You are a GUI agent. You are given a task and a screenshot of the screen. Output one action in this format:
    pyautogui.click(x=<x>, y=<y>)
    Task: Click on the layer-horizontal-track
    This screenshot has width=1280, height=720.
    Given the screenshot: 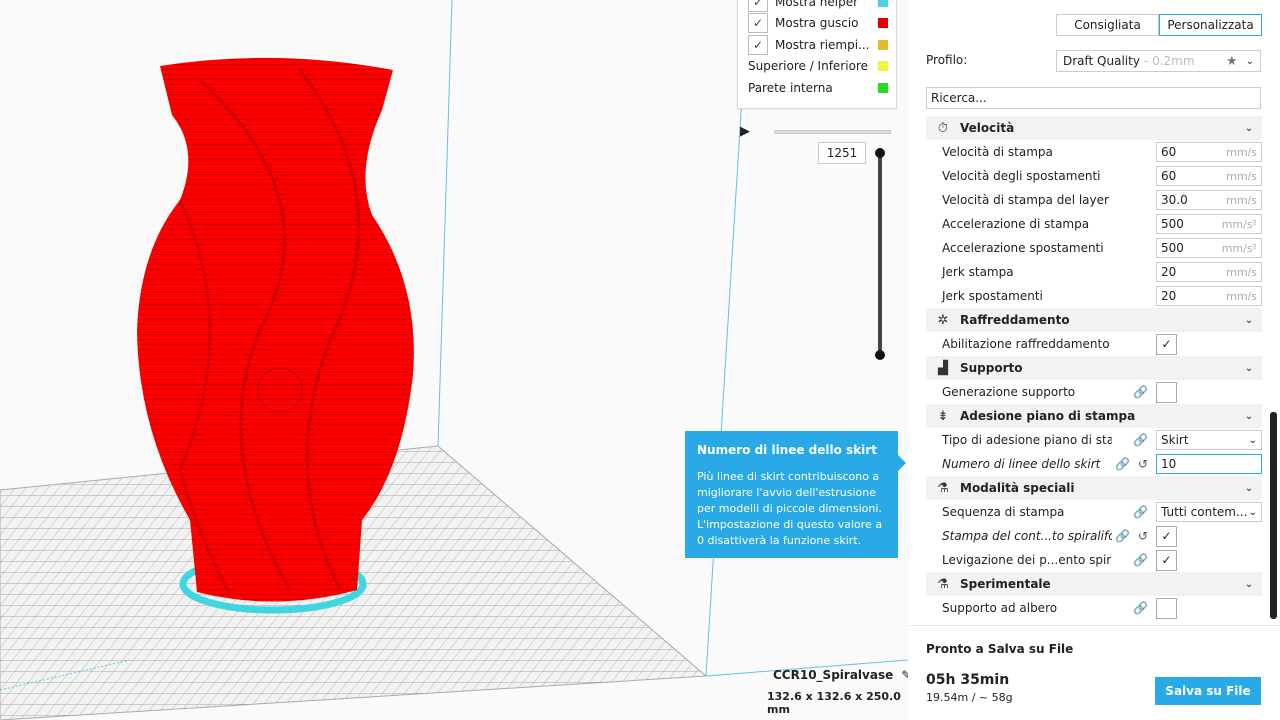 What is the action you would take?
    pyautogui.click(x=832, y=132)
    